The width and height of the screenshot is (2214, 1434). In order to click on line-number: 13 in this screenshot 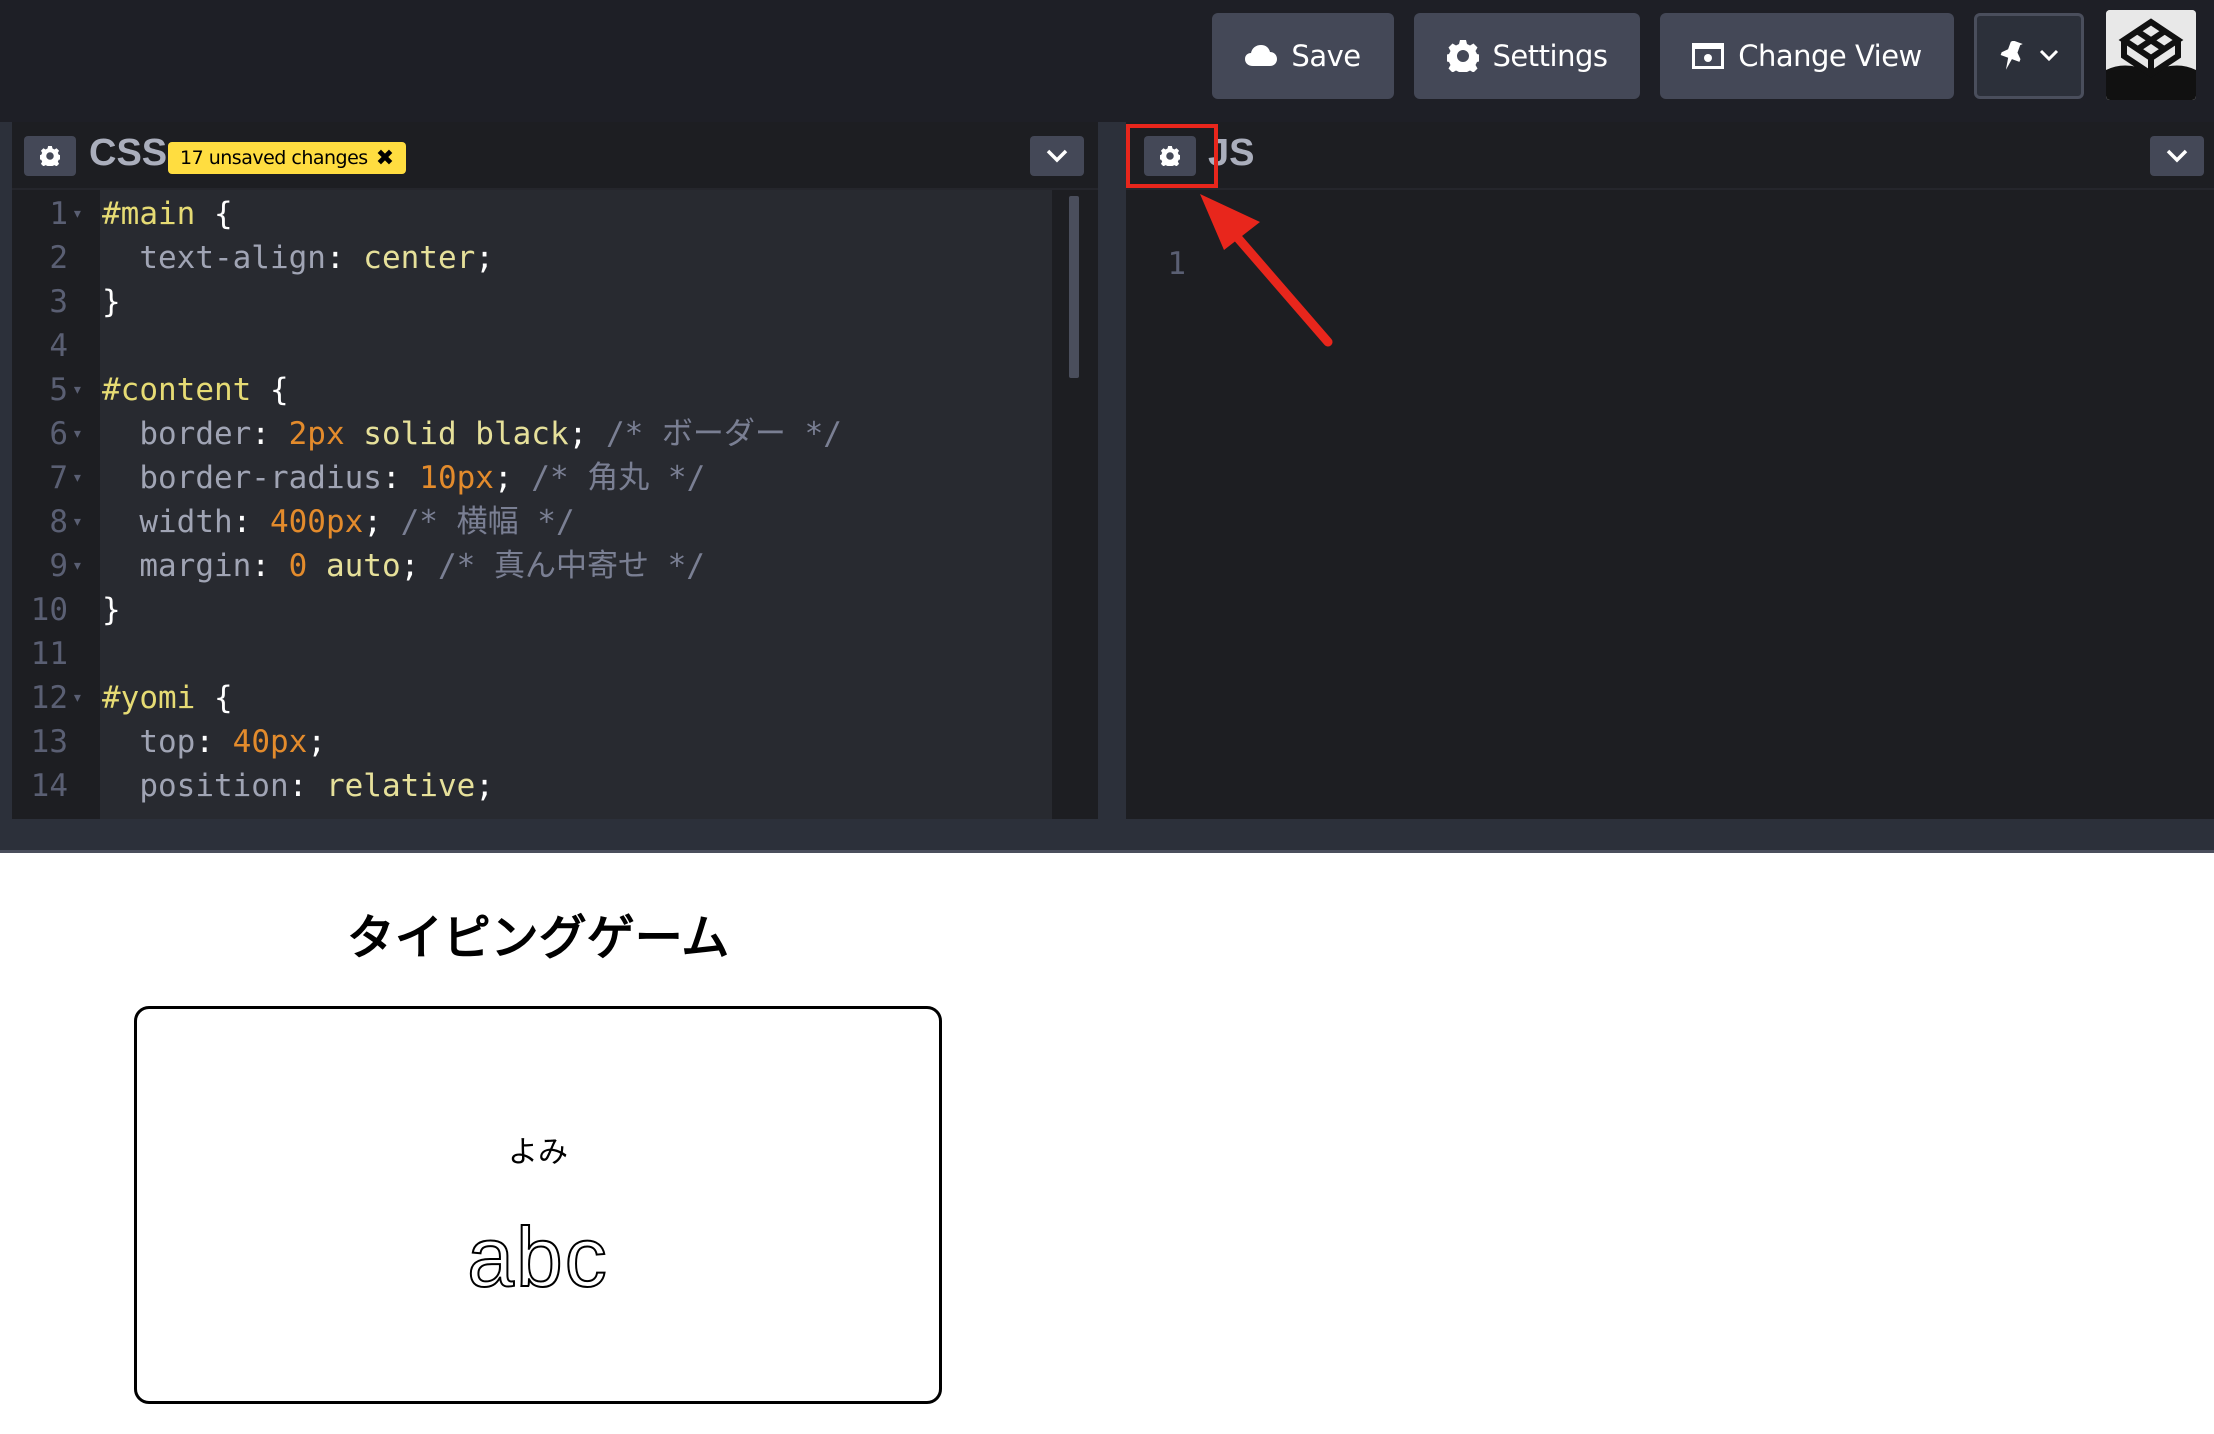, I will do `click(49, 742)`.